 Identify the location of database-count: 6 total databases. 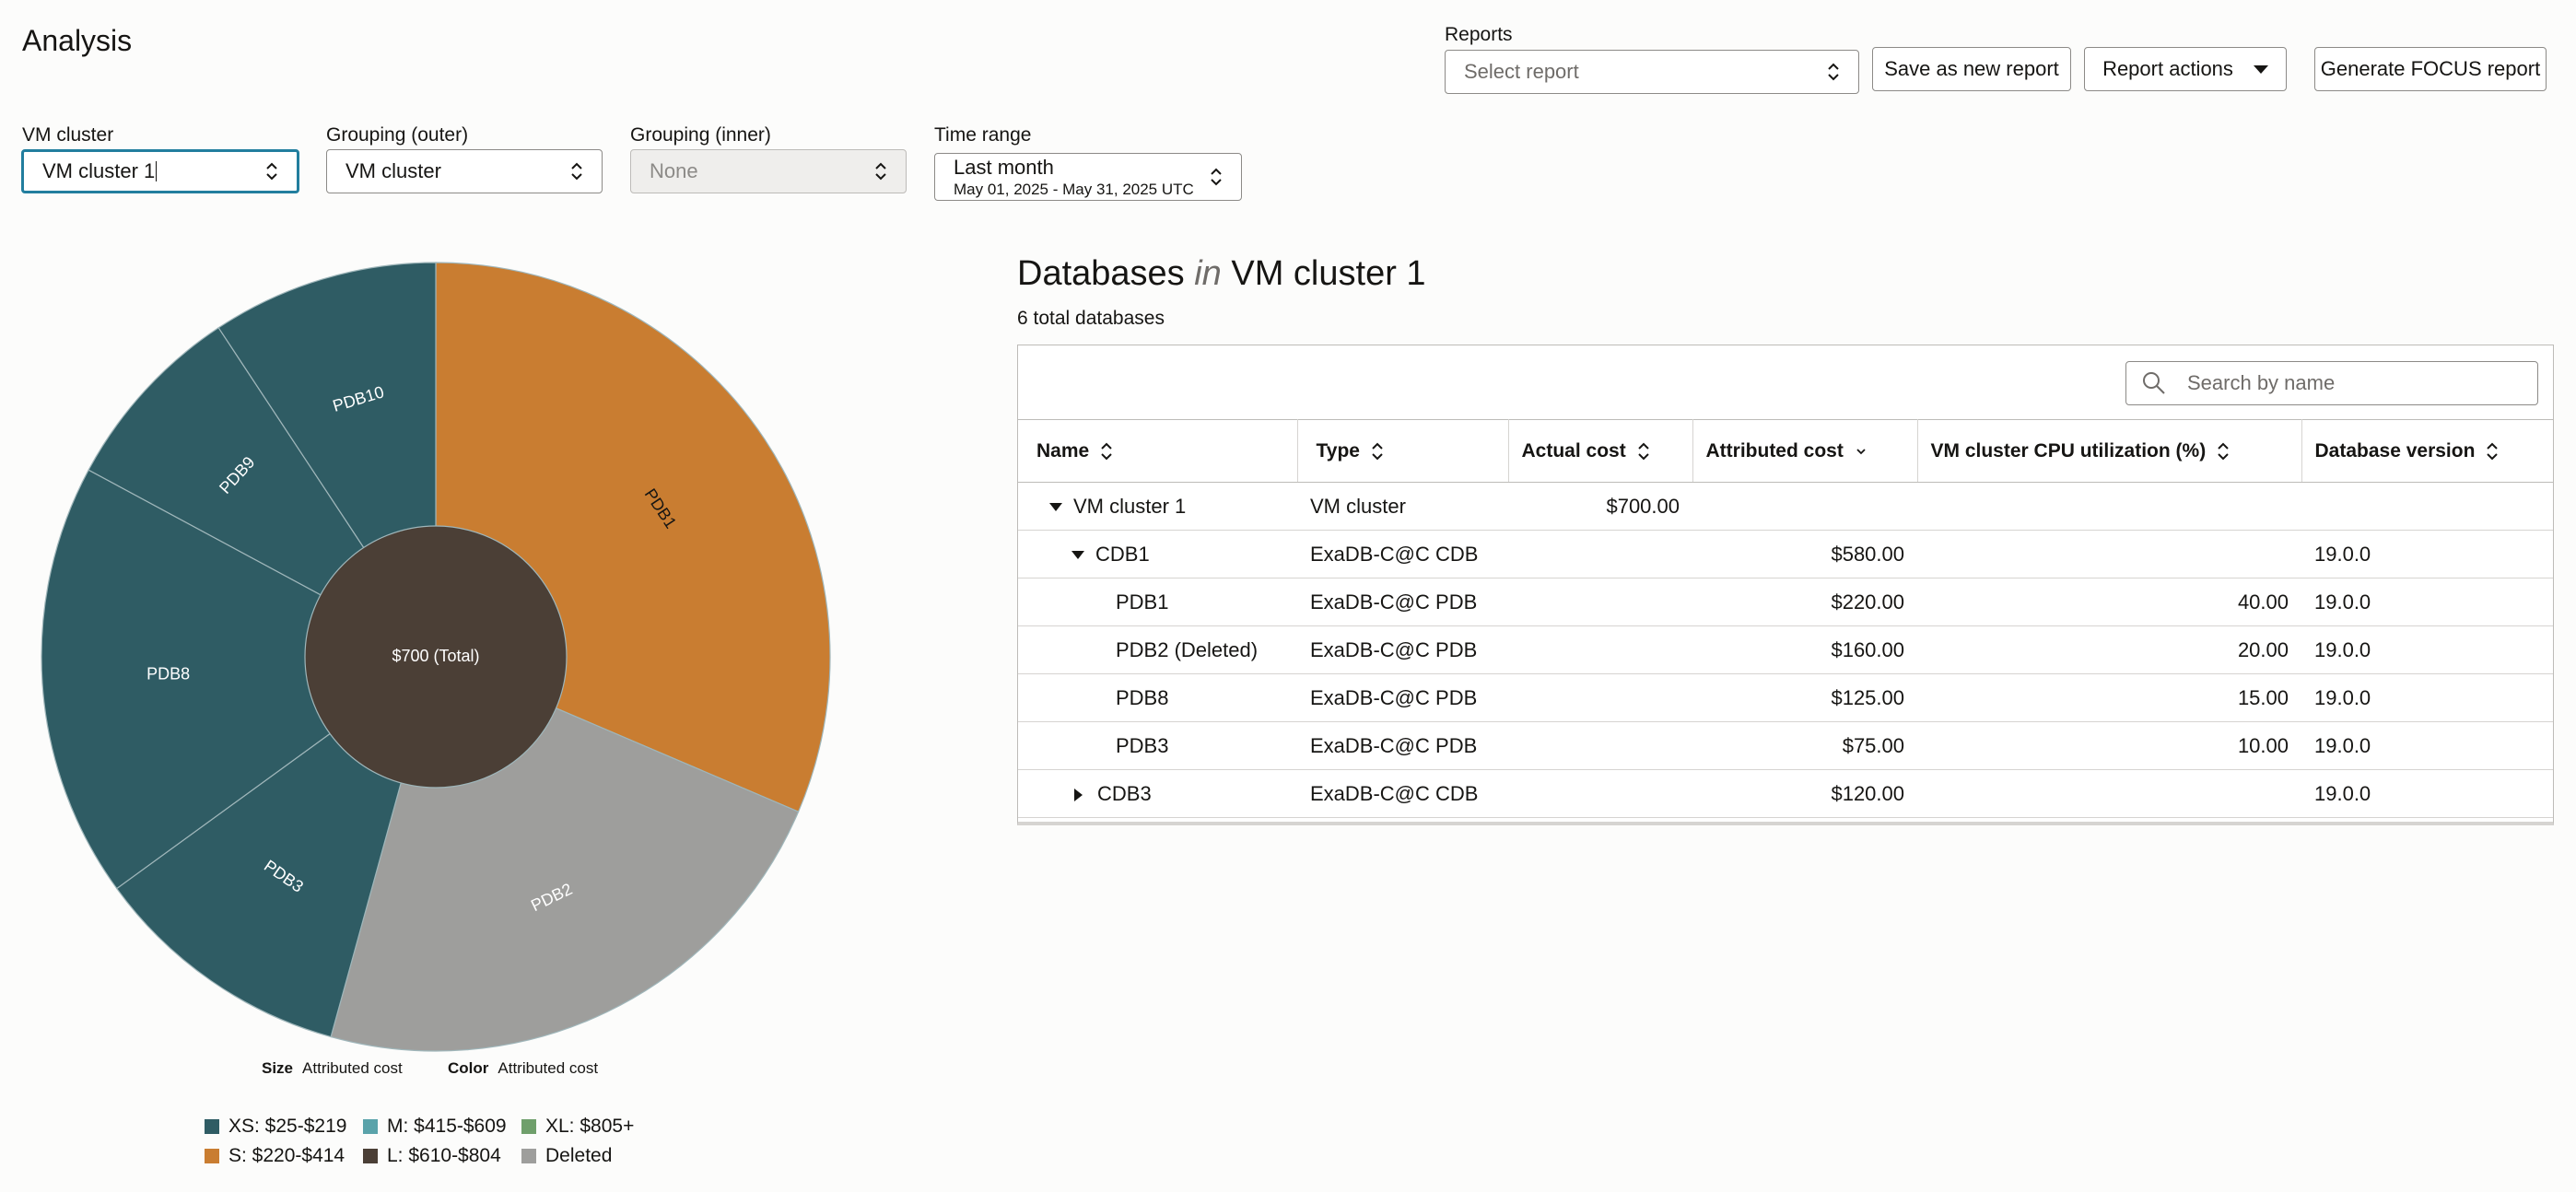
(1091, 318).